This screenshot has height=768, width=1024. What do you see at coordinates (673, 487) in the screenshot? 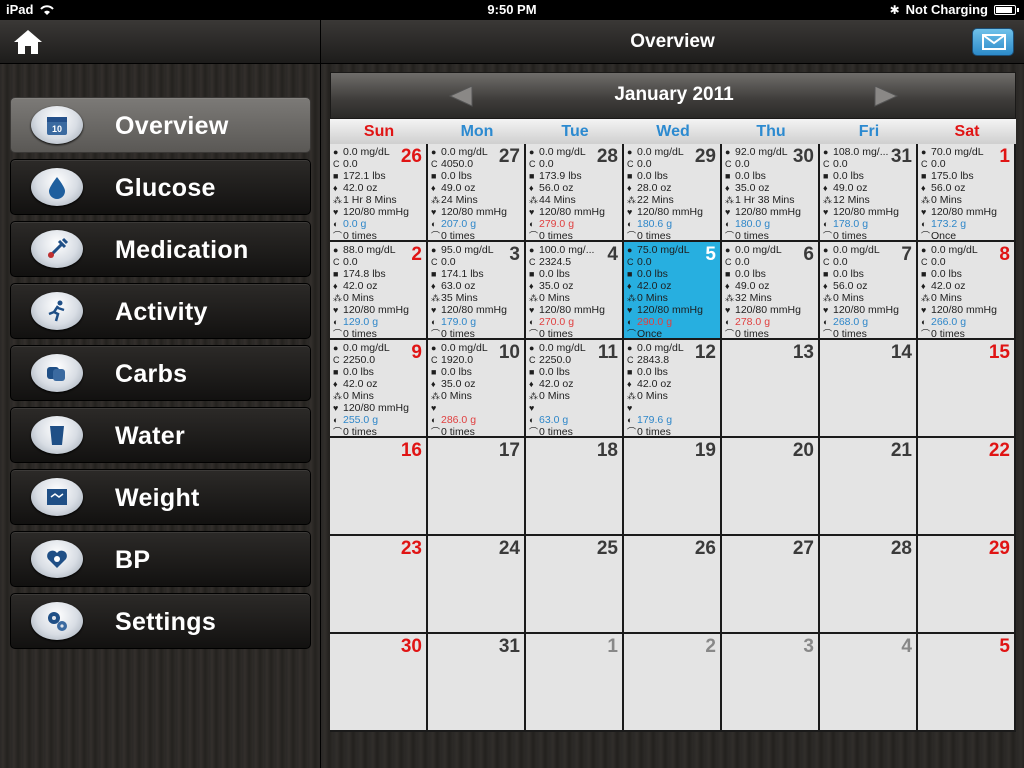
I see `calendar-day: 19` at bounding box center [673, 487].